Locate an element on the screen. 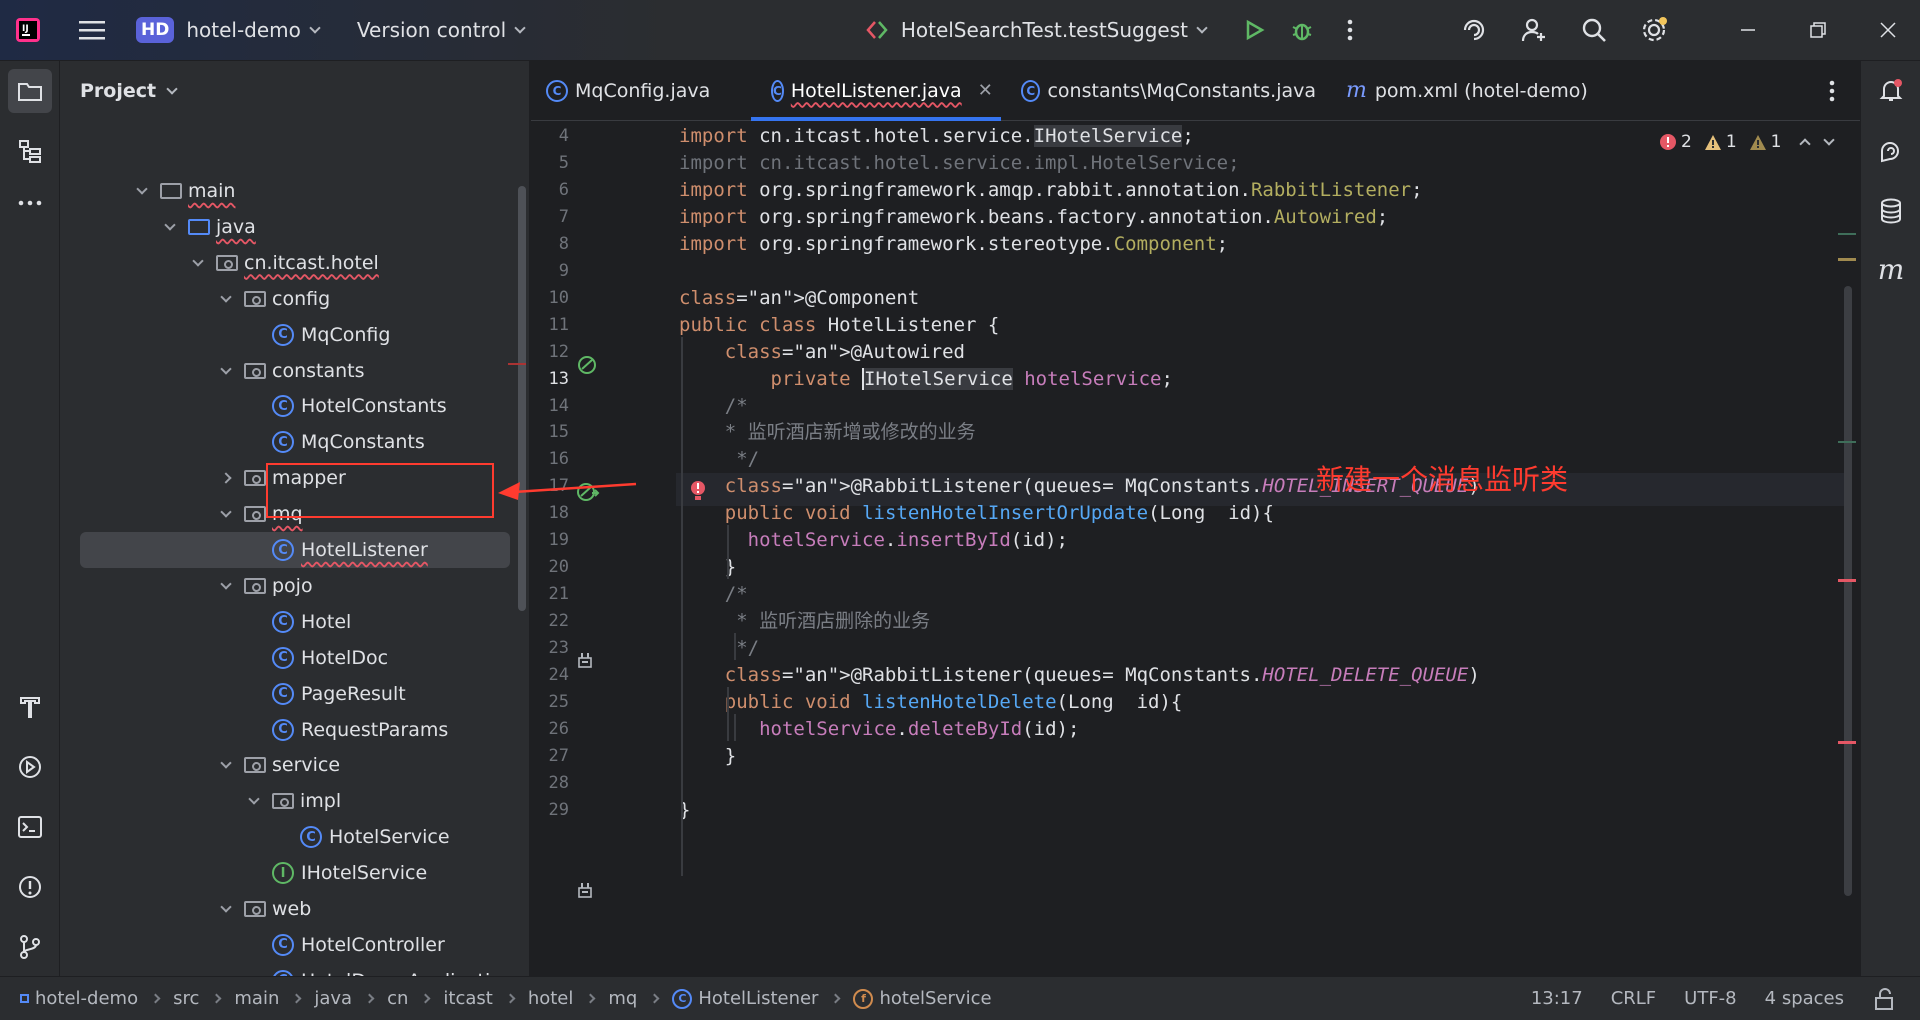 This screenshot has height=1020, width=1920. settings-icon is located at coordinates (1654, 30).